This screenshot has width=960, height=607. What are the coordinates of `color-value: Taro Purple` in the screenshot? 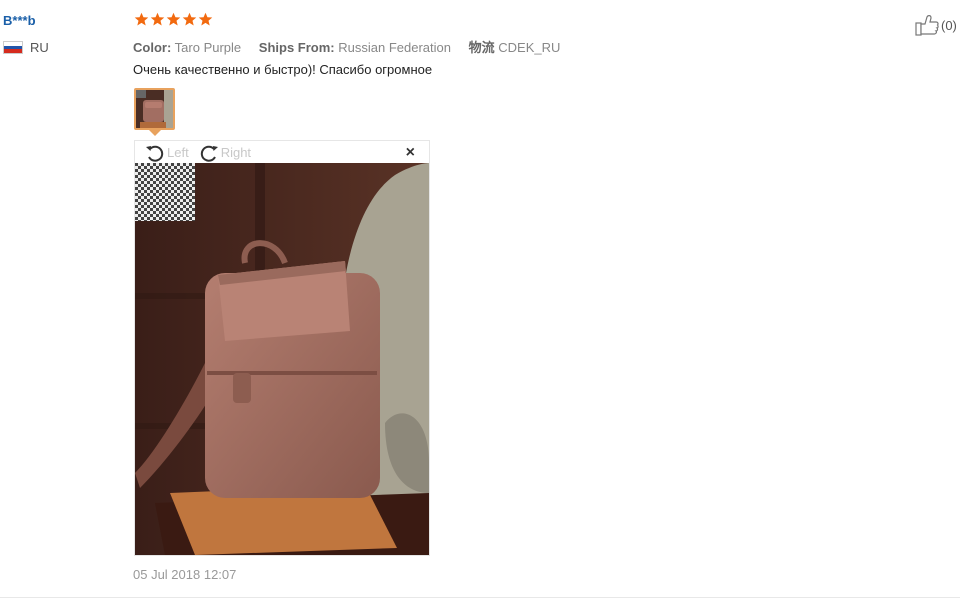 It's located at (208, 47).